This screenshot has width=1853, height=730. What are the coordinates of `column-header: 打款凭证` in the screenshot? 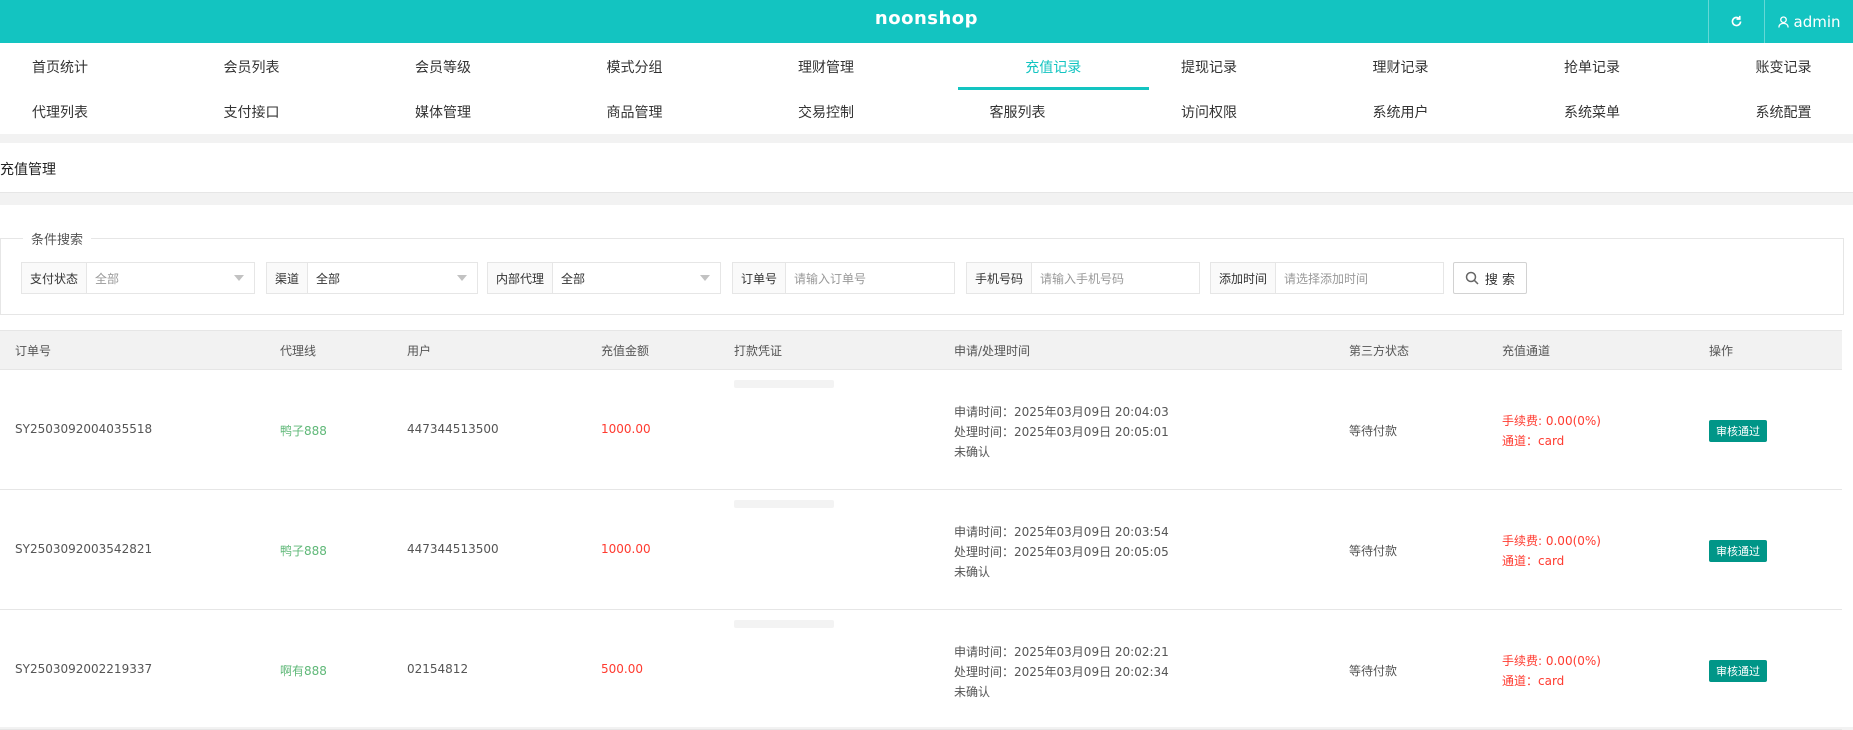 It's located at (758, 350).